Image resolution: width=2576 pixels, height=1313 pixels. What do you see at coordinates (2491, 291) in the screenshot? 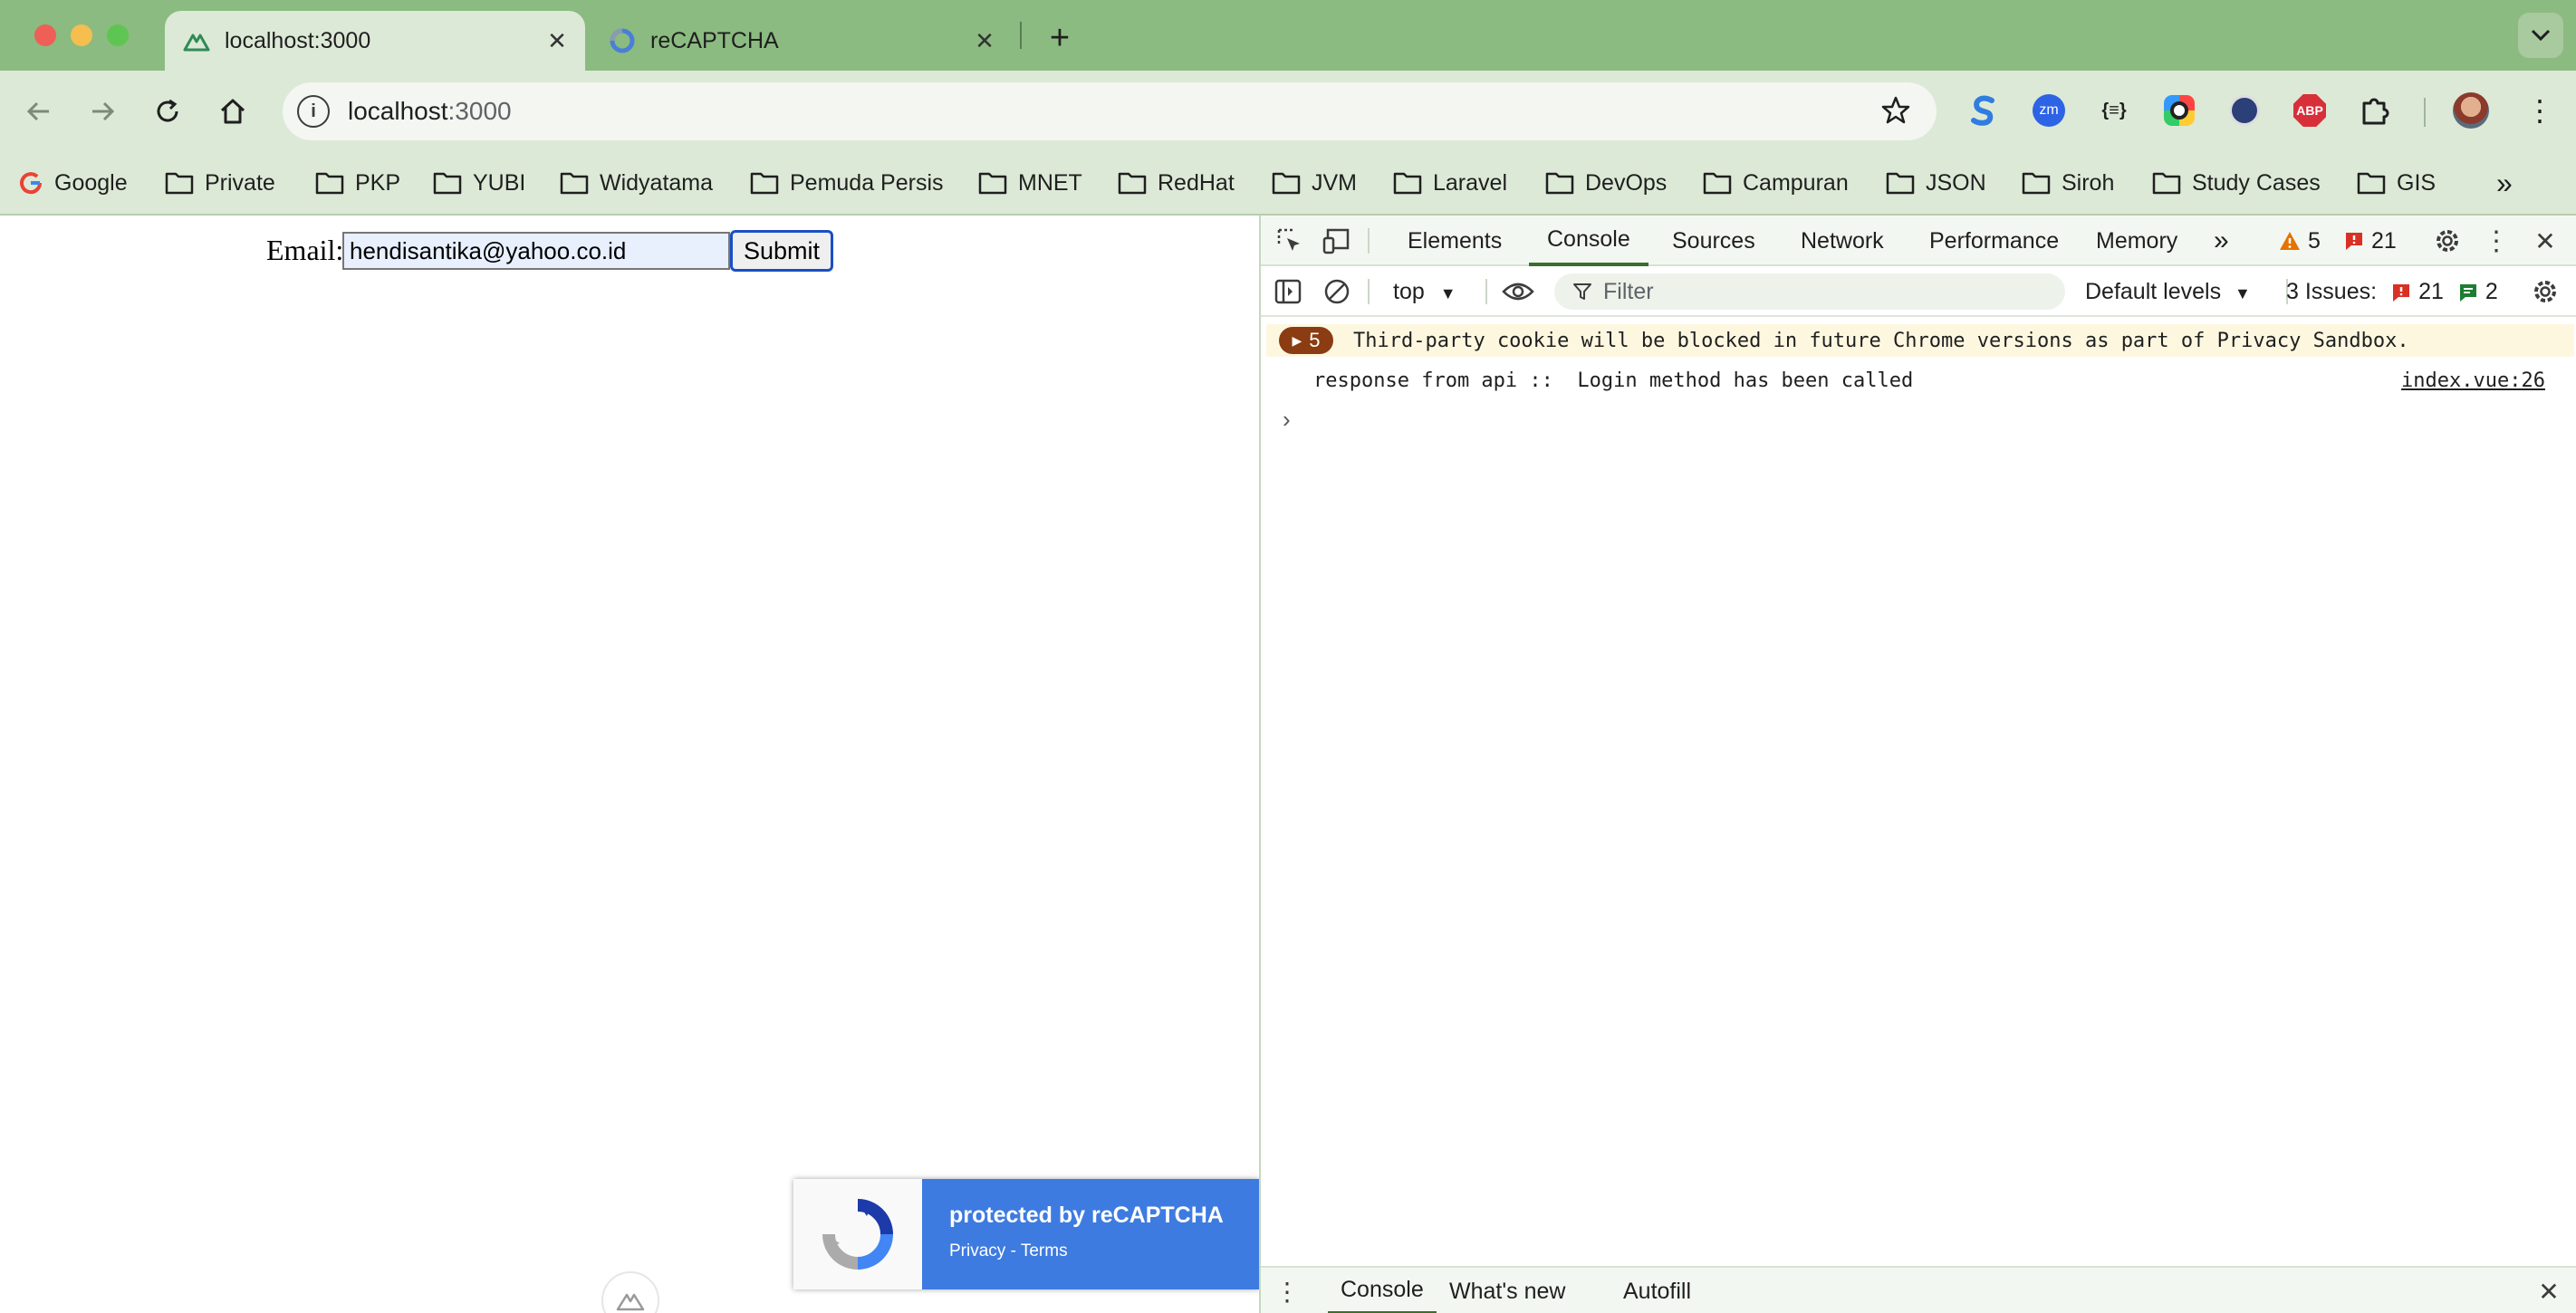
I see `issues-info-count: 2` at bounding box center [2491, 291].